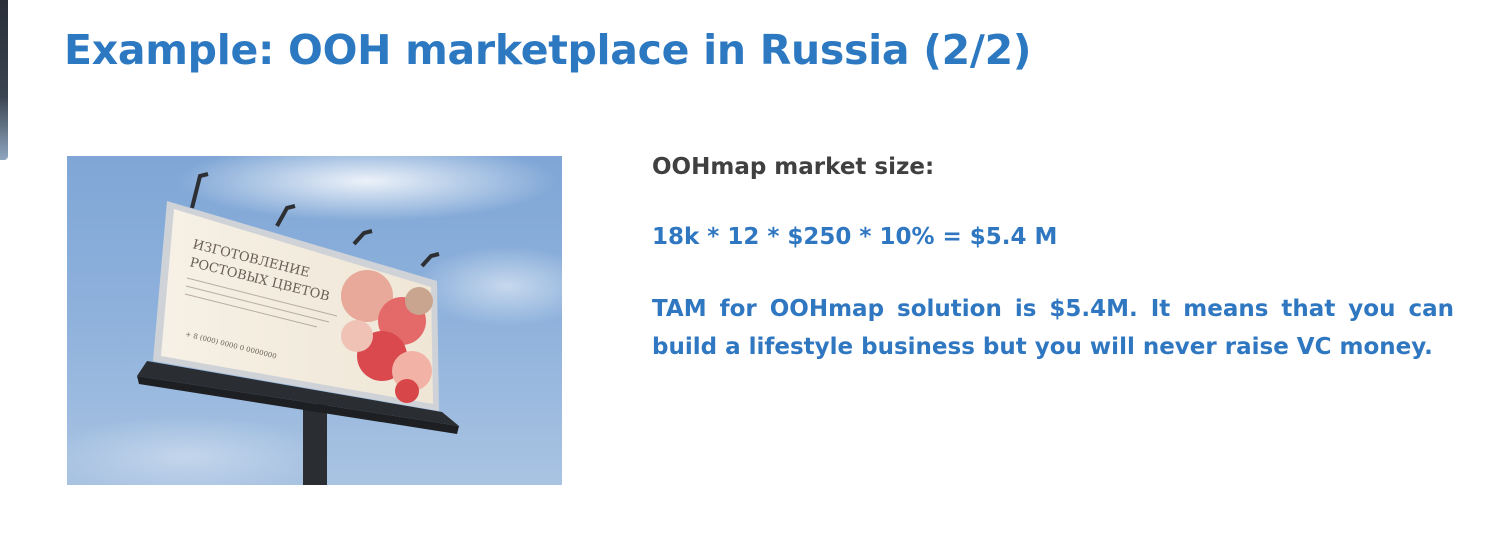 The width and height of the screenshot is (1502, 560). Describe the element at coordinates (4, 80) in the screenshot. I see `adjacent-window-edge` at that location.